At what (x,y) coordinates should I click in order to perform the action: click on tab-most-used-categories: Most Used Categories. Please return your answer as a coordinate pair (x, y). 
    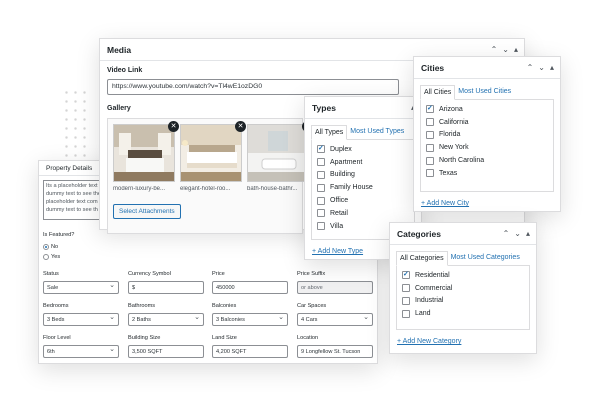
    Looking at the image, I should click on (485, 258).